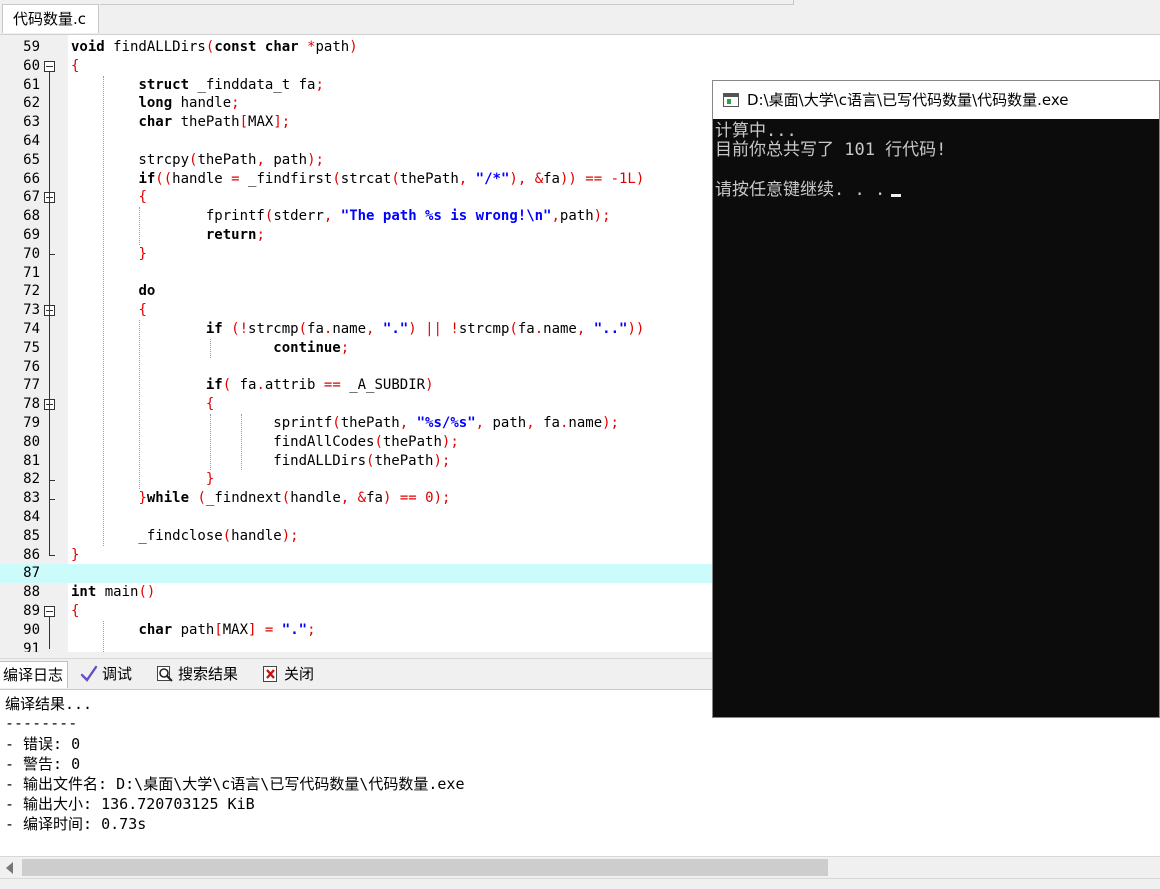 This screenshot has width=1160, height=889. What do you see at coordinates (31, 329) in the screenshot?
I see `line-number: 74` at bounding box center [31, 329].